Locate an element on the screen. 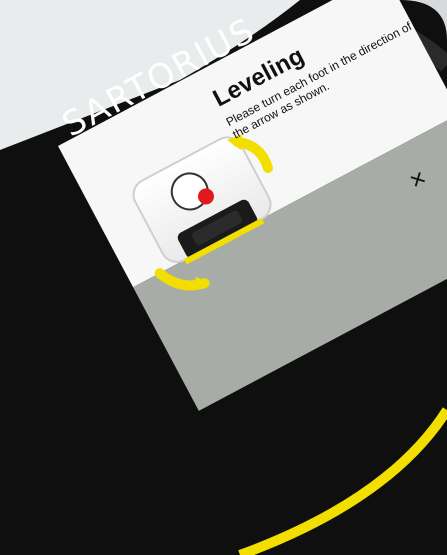  close-icon: × is located at coordinates (417, 179).